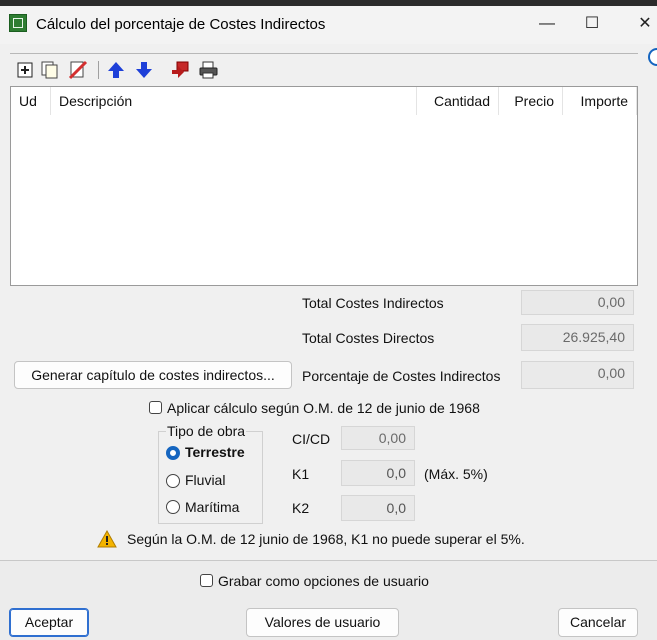 The image size is (657, 640). Describe the element at coordinates (547, 24) in the screenshot. I see `minimize-button: —` at that location.